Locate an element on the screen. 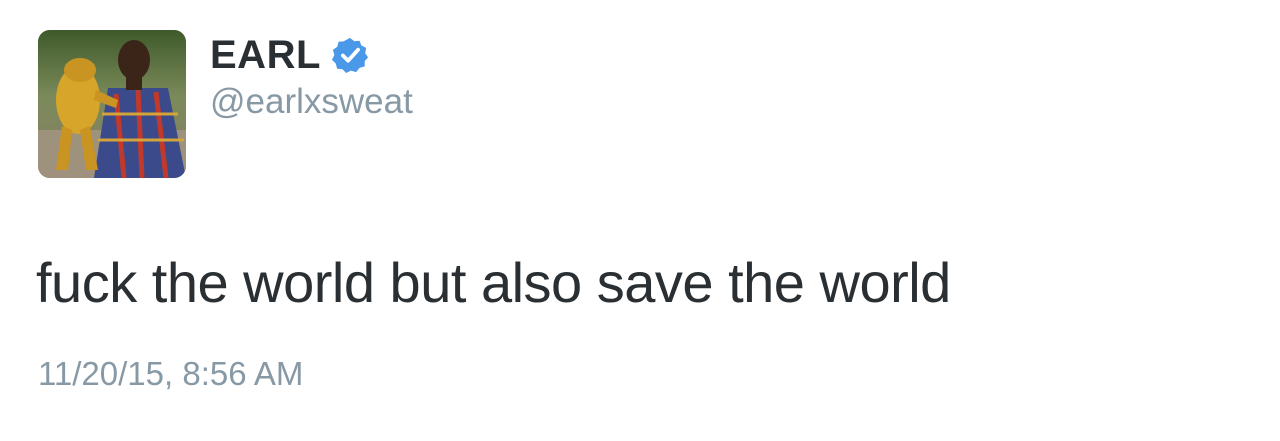 Image resolution: width=1280 pixels, height=441 pixels. user-handle: @earlxsweat is located at coordinates (311, 102).